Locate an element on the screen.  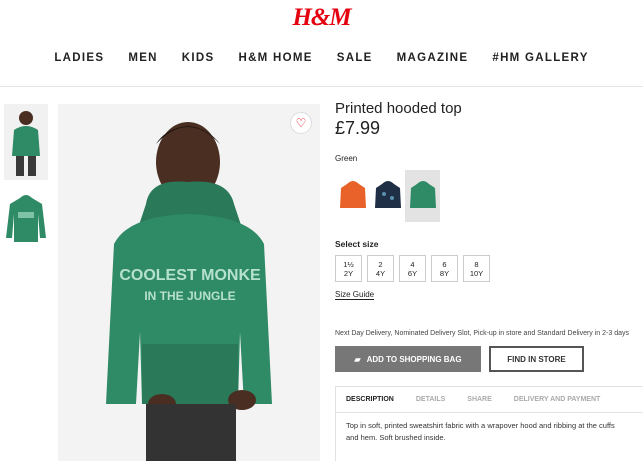
size-option: 1½ 2Y is located at coordinates (348, 268).